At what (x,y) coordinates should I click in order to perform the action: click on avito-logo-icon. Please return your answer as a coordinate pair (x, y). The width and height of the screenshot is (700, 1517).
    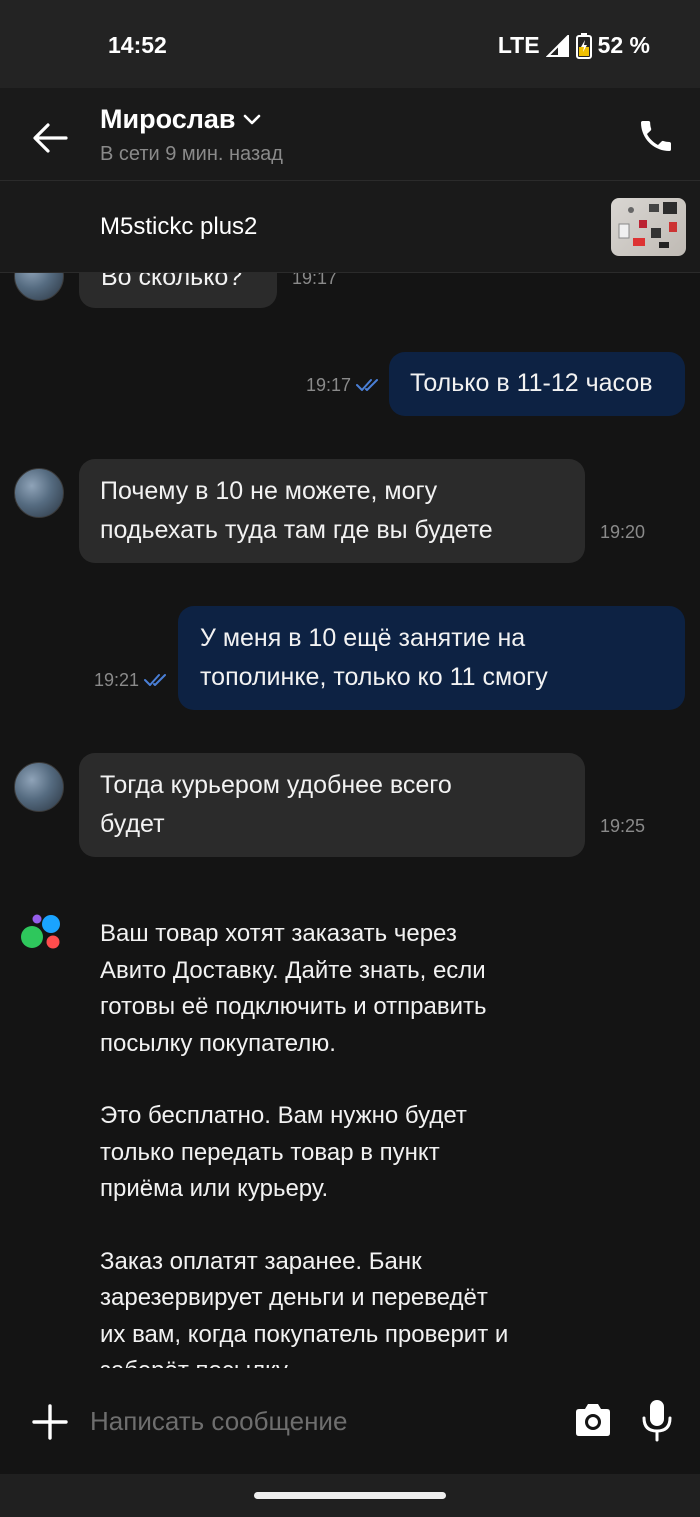
    Looking at the image, I should click on (40, 931).